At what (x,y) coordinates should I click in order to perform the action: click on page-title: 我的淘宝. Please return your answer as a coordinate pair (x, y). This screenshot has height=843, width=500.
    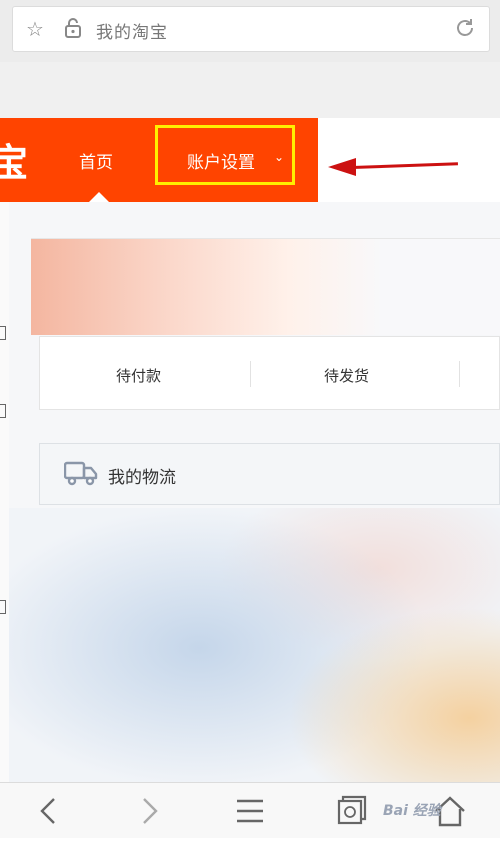
    Looking at the image, I should click on (132, 33).